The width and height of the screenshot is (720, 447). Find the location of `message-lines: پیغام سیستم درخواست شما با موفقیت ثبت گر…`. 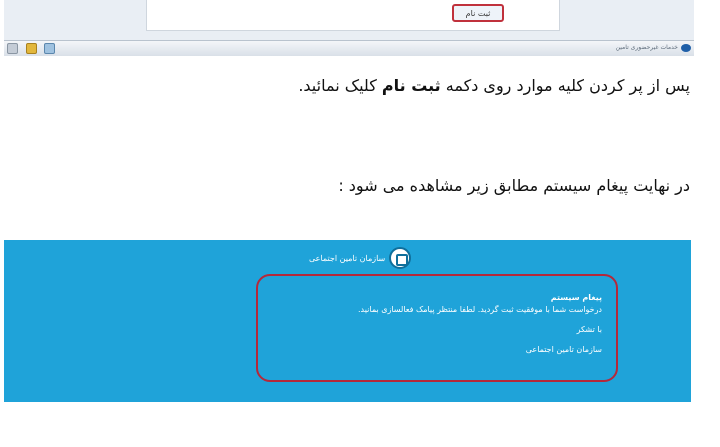

message-lines: پیغام سیستم درخواست شما با موفقیت ثبت گر… is located at coordinates (480, 324).